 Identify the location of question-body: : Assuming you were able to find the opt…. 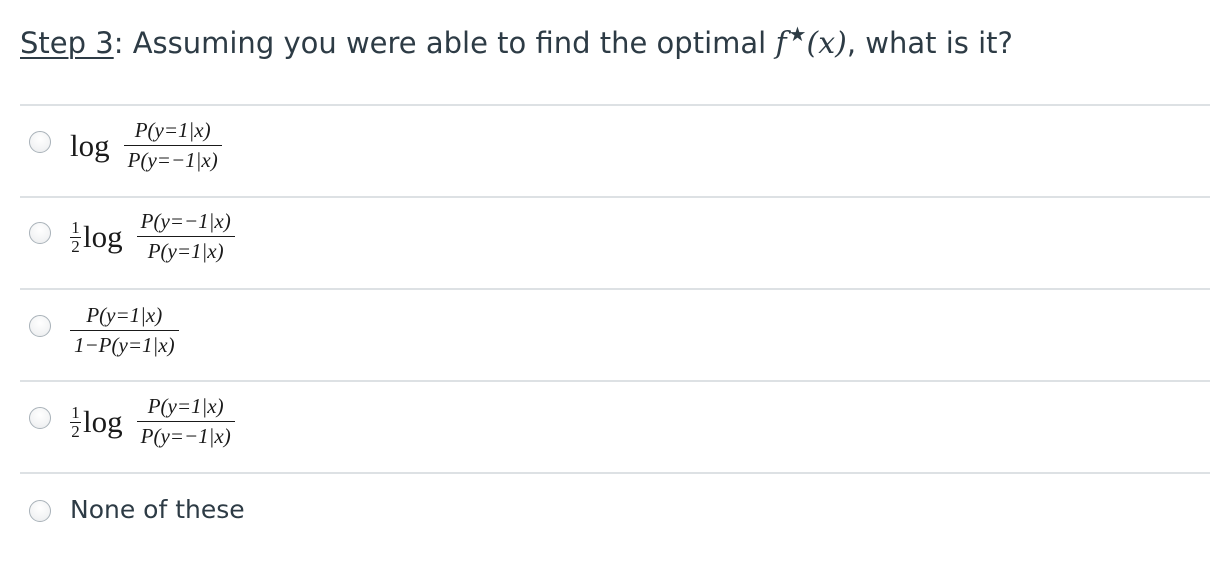
(444, 43).